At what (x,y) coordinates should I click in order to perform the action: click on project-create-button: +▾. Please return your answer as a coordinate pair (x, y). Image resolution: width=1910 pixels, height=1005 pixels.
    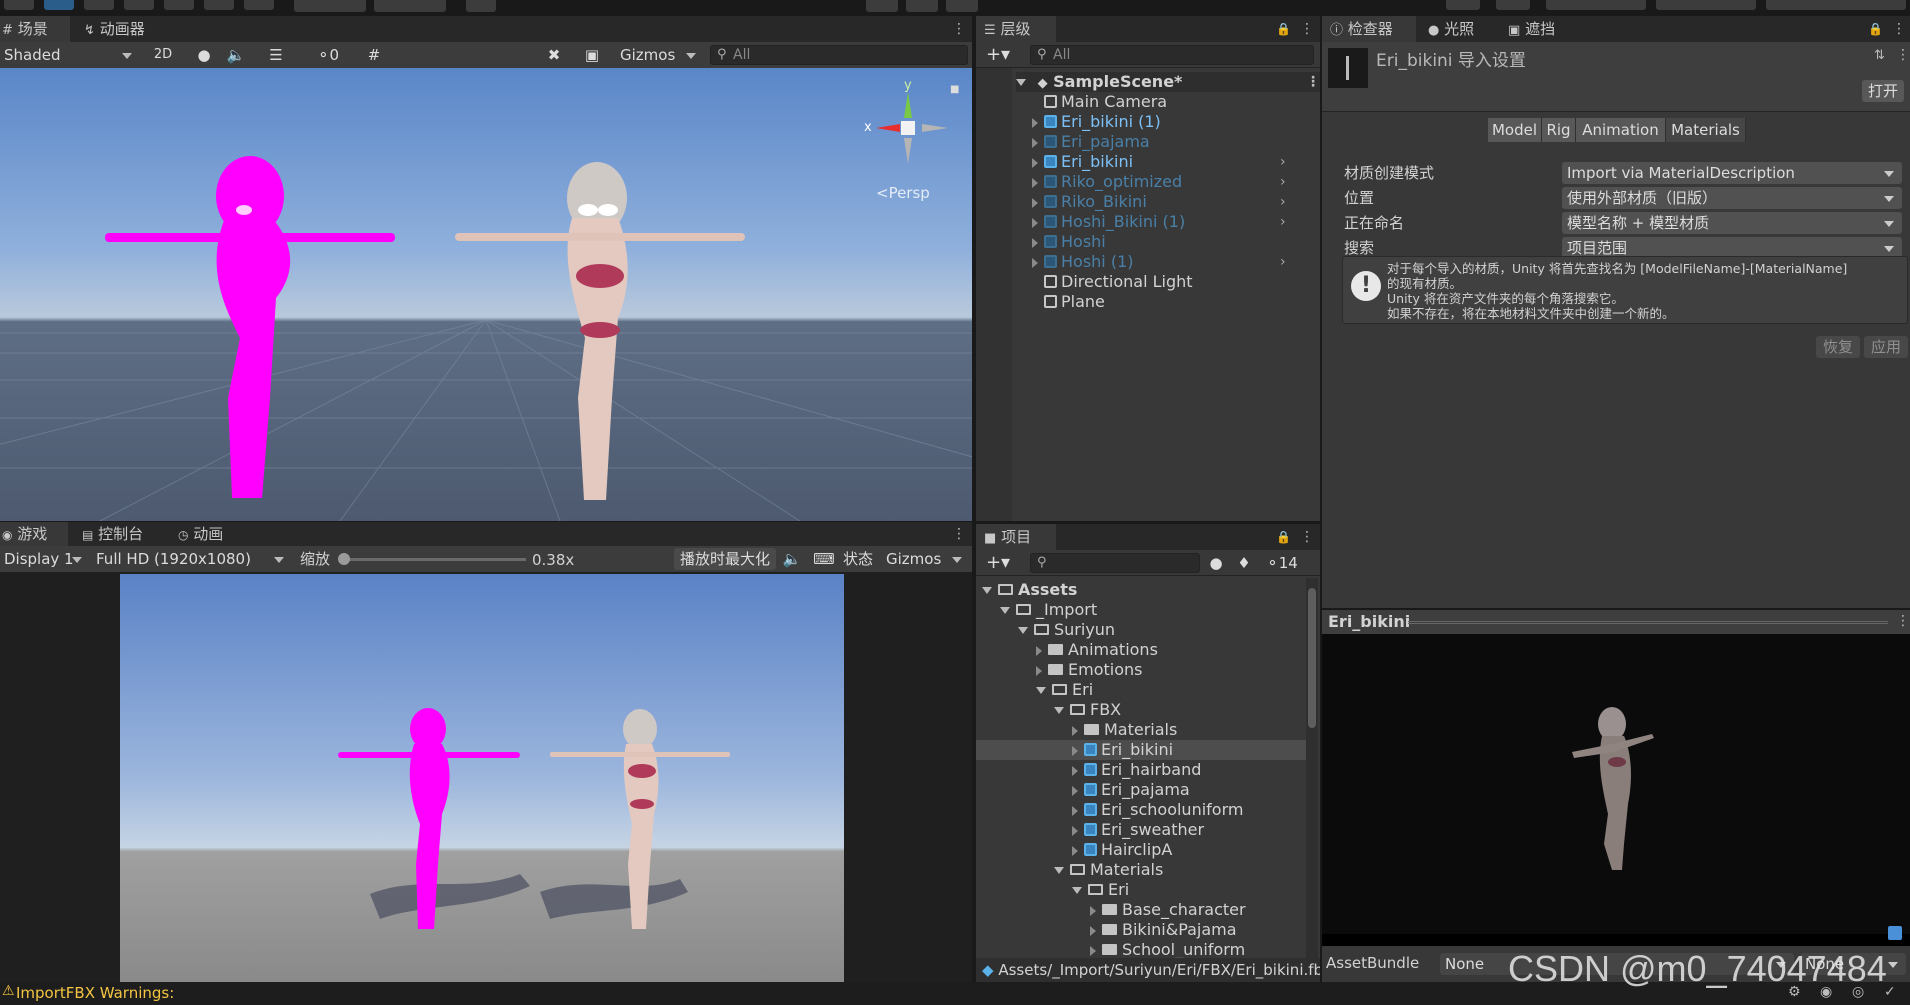
    Looking at the image, I should click on (998, 563).